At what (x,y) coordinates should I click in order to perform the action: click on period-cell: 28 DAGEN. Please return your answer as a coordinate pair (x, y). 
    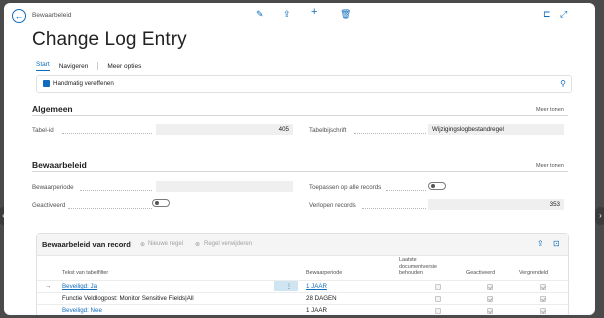
    Looking at the image, I should click on (321, 298).